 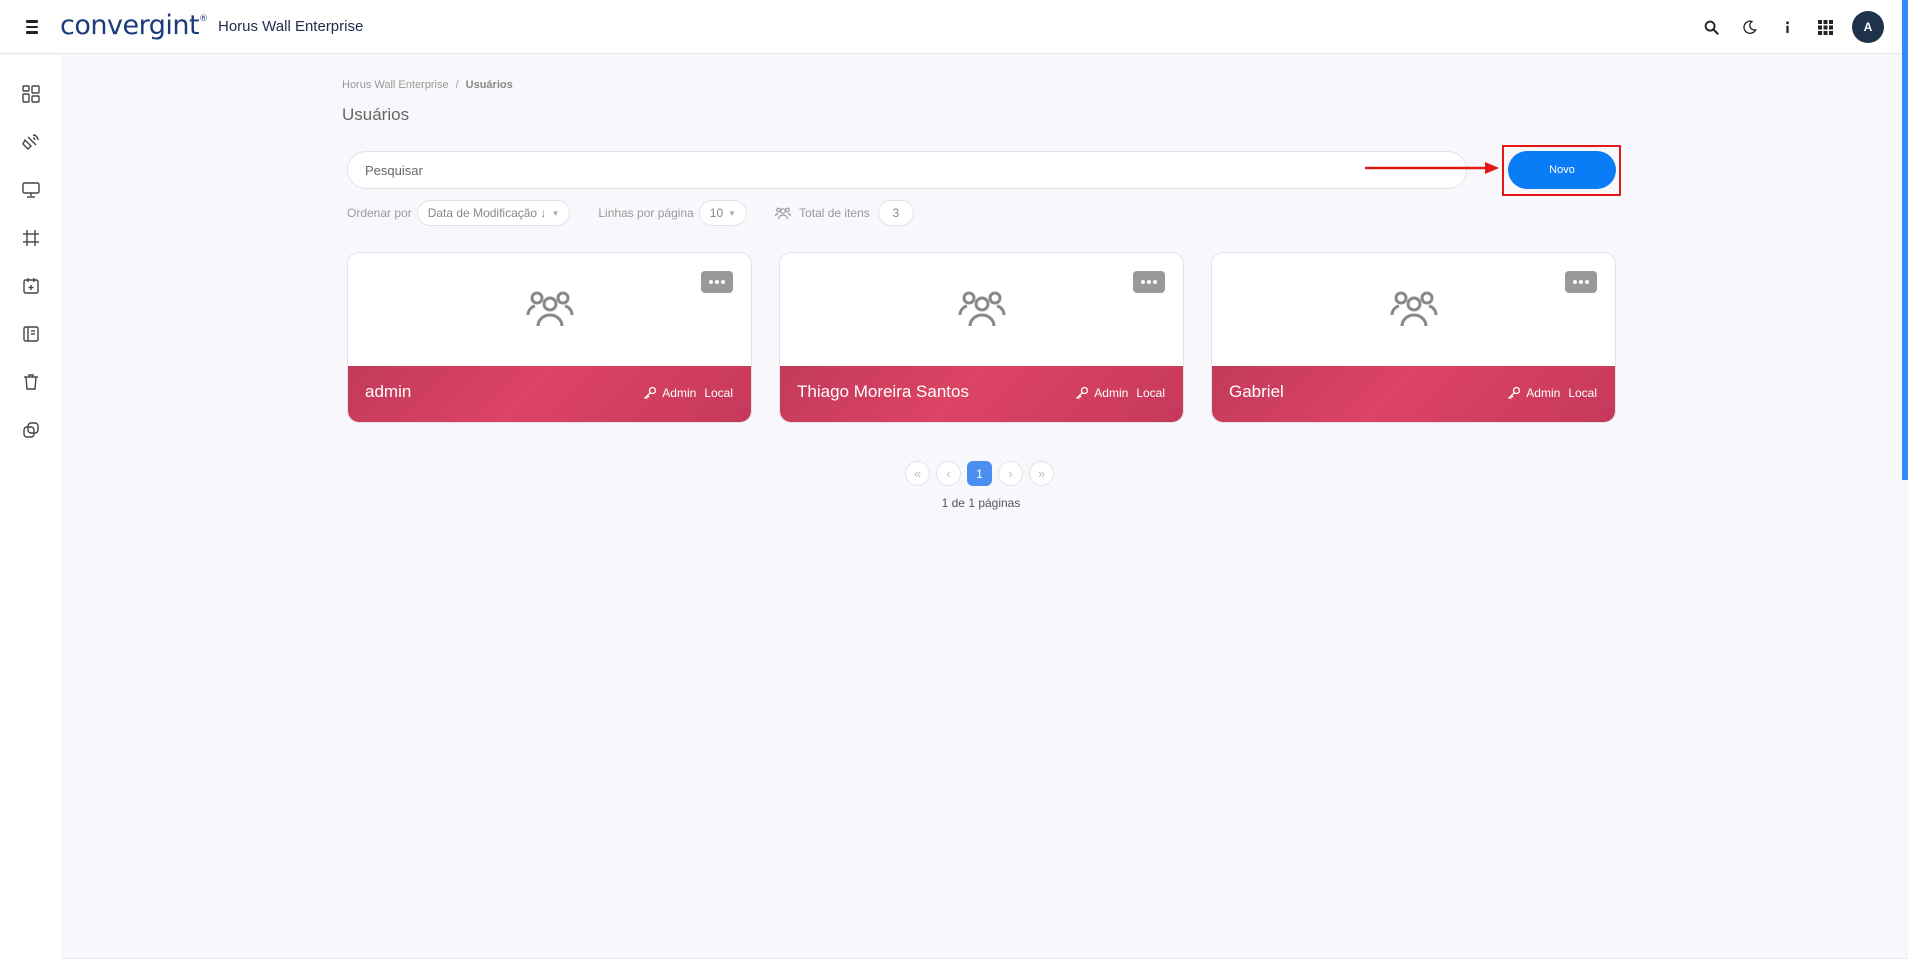 I want to click on breadcrumb-current: Usuários, so click(x=489, y=85).